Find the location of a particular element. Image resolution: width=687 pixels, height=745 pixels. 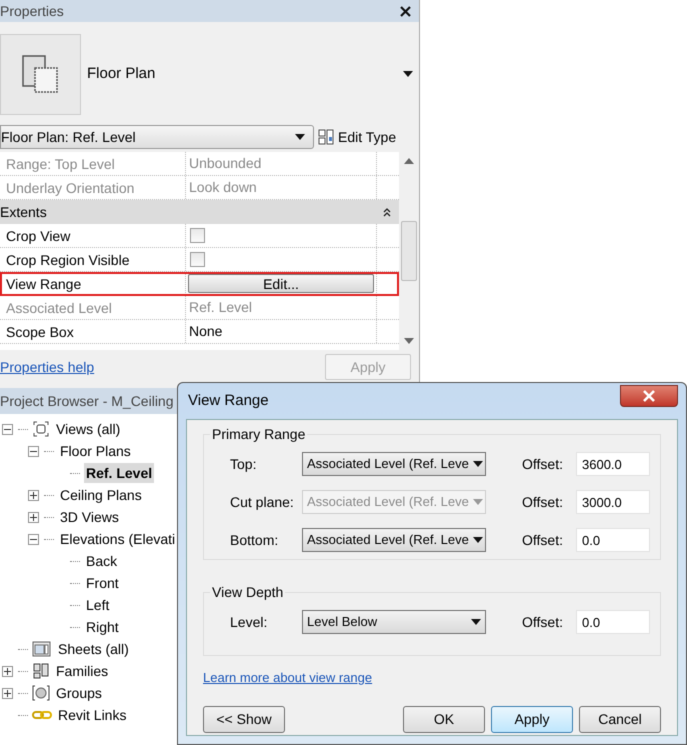

tree-item: Elevations (Elevati is located at coordinates (118, 539).